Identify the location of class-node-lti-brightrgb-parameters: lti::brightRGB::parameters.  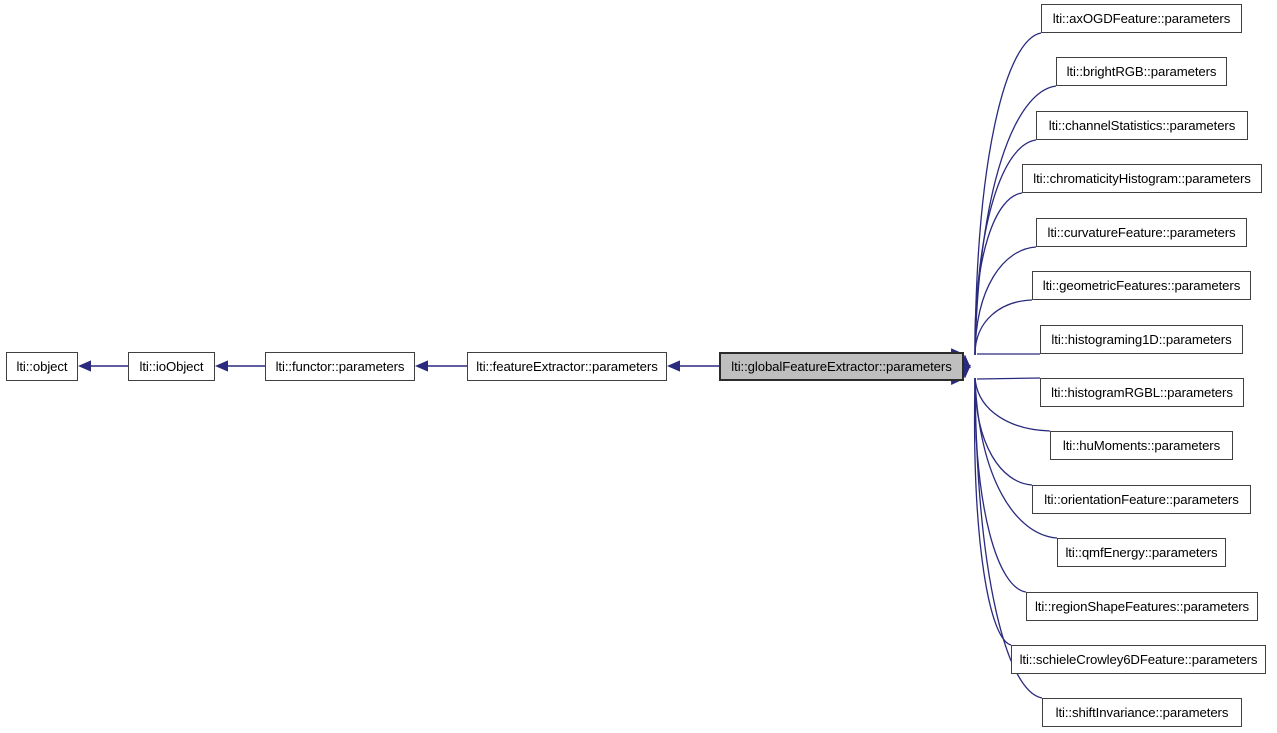
(1141, 71).